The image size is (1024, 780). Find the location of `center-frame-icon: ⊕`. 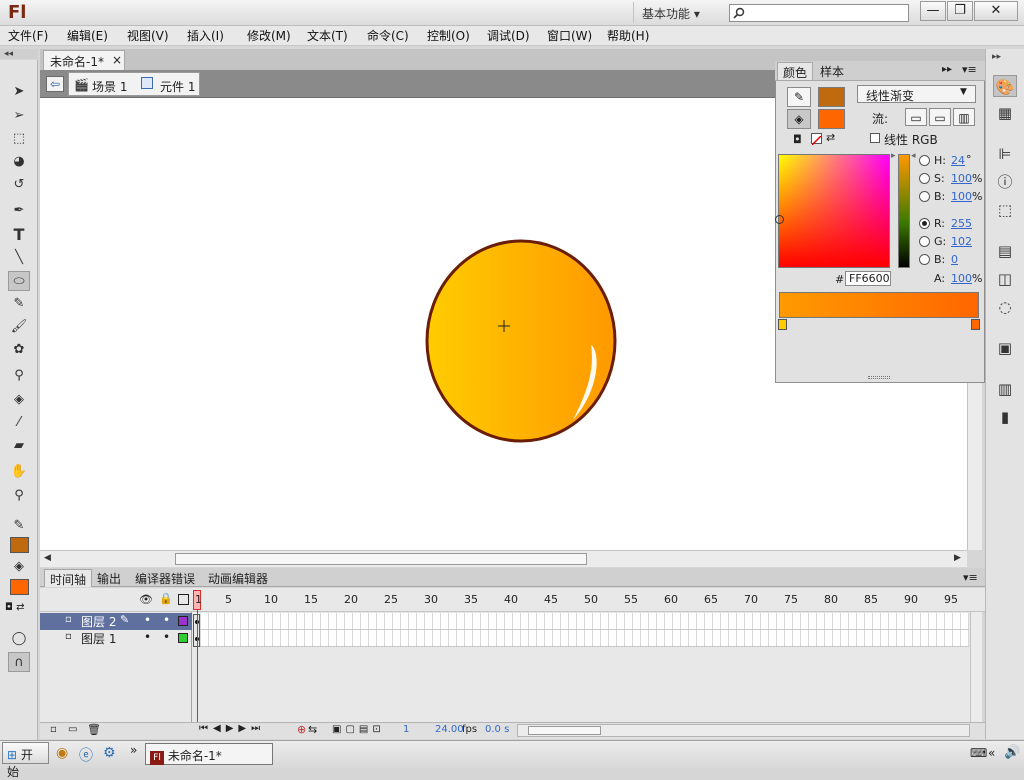

center-frame-icon: ⊕ is located at coordinates (301, 729).